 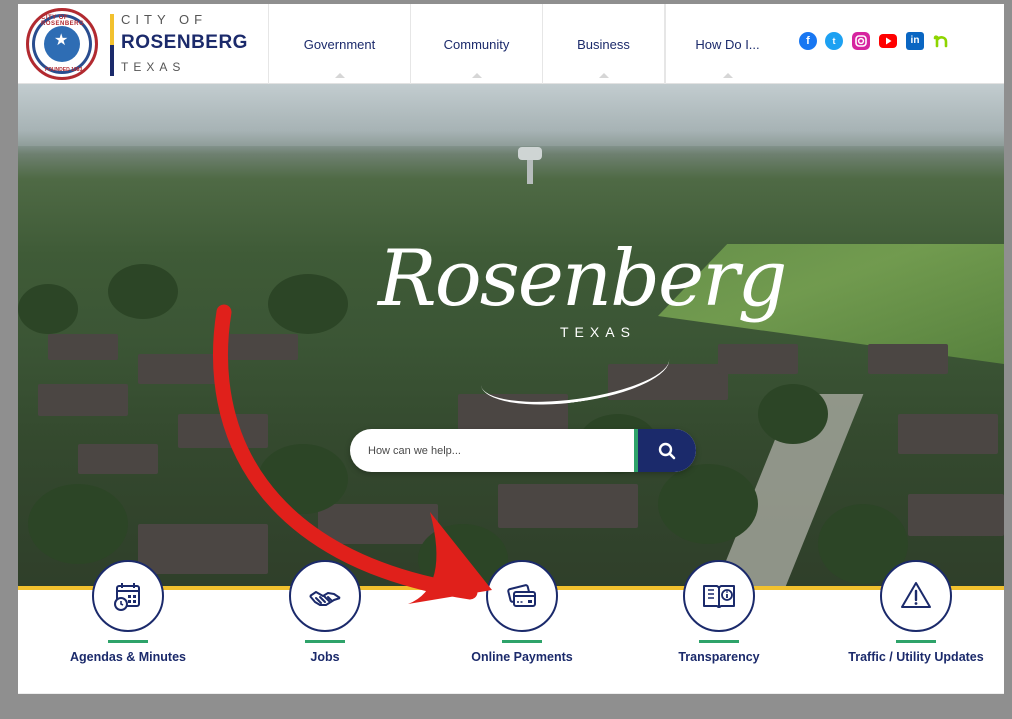 I want to click on open-book-icon, so click(x=719, y=596).